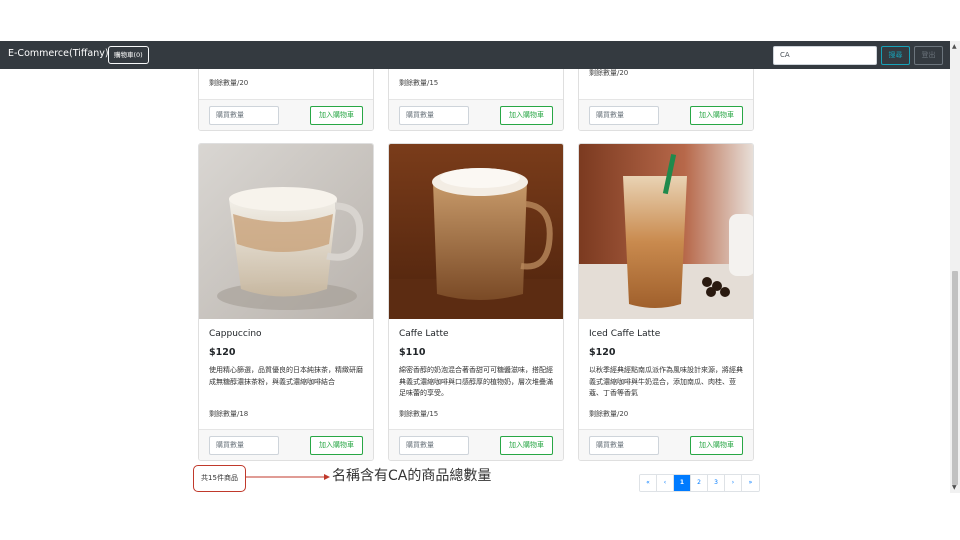  I want to click on page-scrollbar: ▲ ▼, so click(955, 267).